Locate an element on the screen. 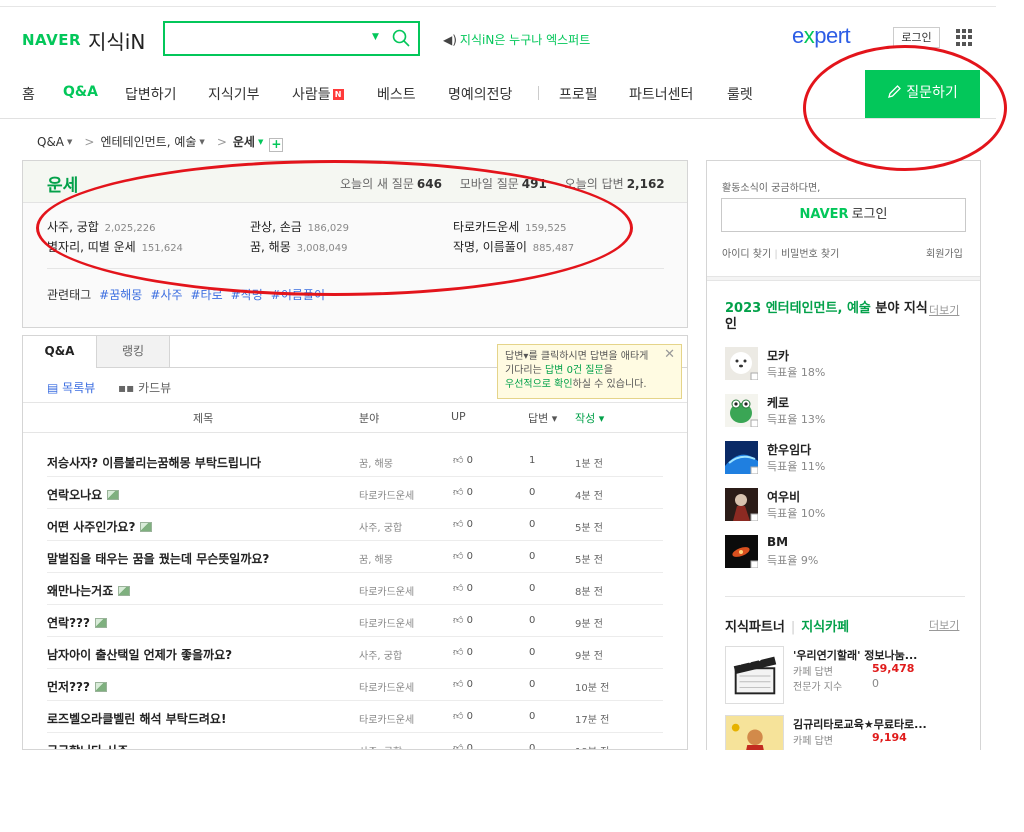  question-title: 저승사자? 이름불리는꿈해몽 부탁드립니다 is located at coordinates (154, 462).